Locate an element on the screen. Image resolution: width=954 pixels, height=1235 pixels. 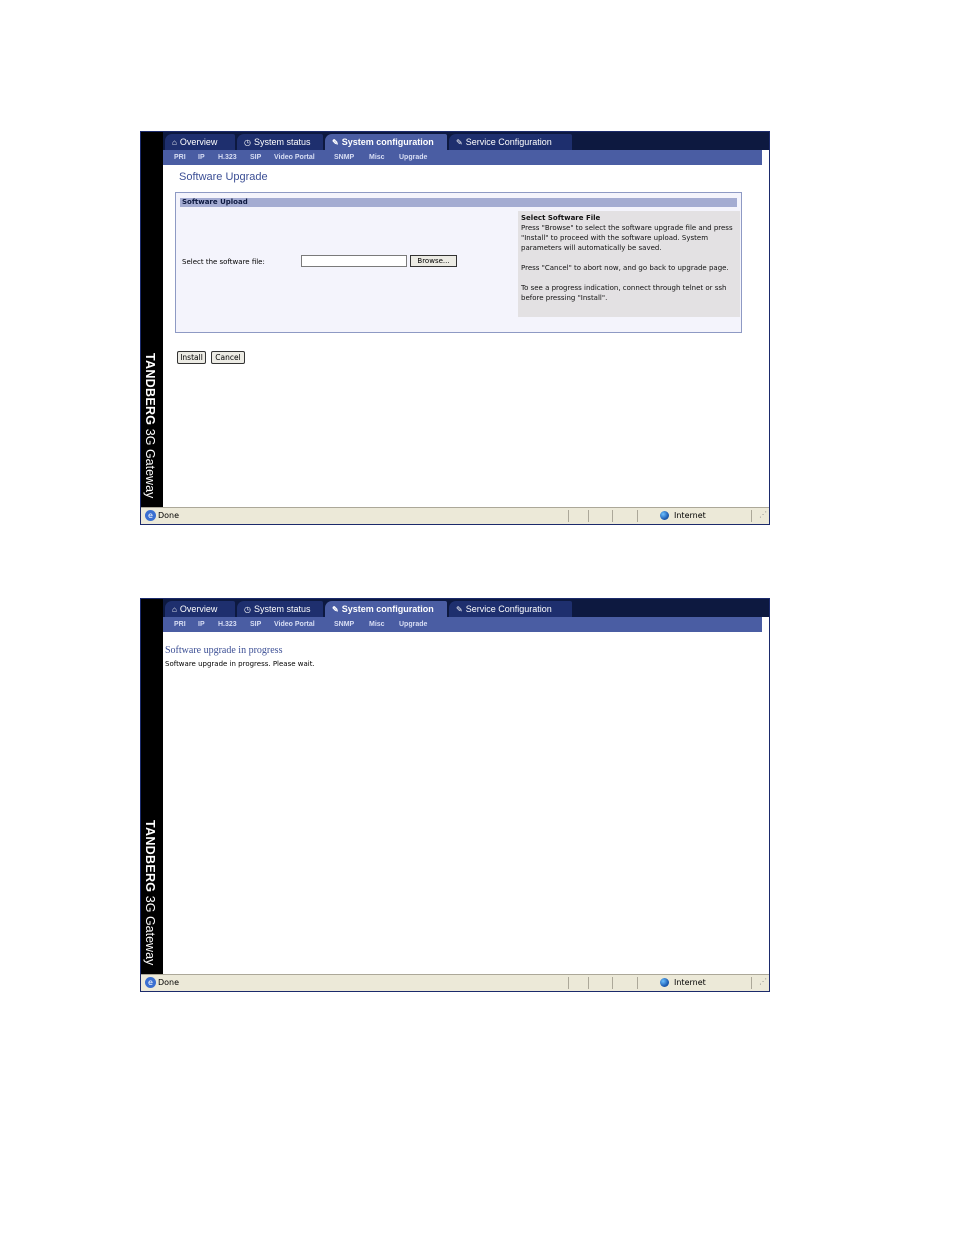
panel-title: Software Upload is located at coordinates (458, 202).